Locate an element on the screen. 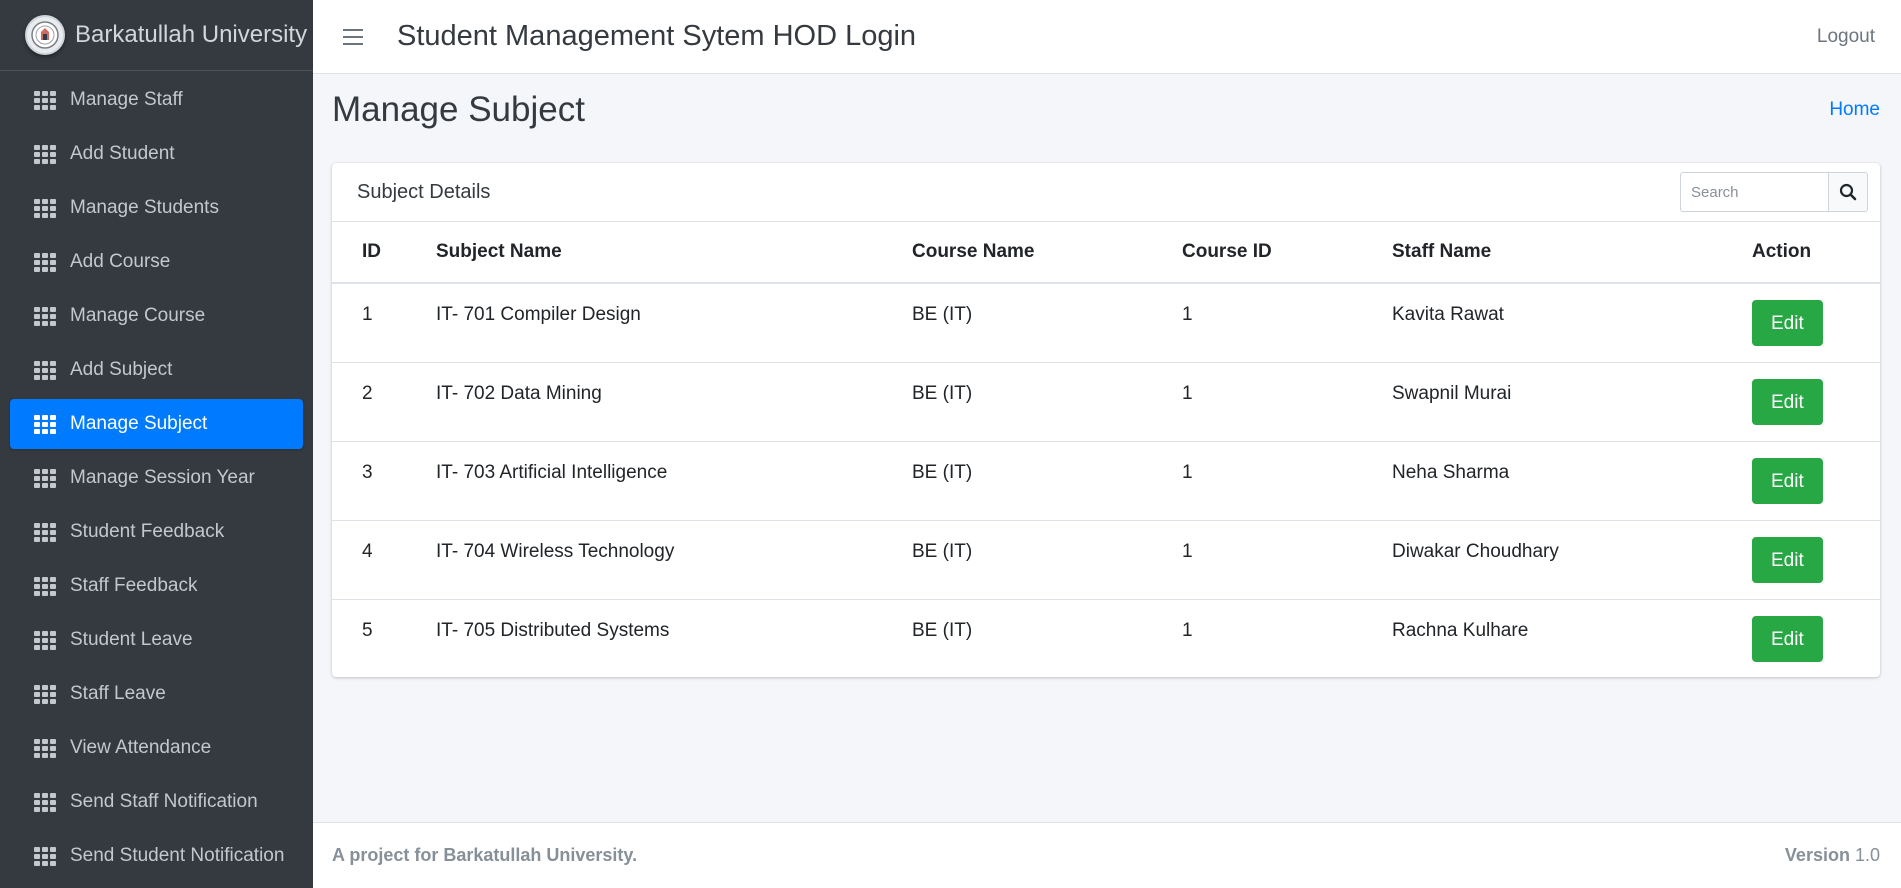  sidebar-item-staff-feedback: Staff Feedback is located at coordinates (156, 586).